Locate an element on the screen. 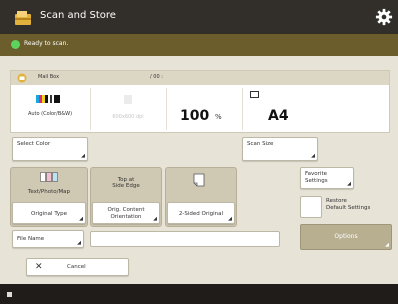  gear-icon is located at coordinates (384, 17).